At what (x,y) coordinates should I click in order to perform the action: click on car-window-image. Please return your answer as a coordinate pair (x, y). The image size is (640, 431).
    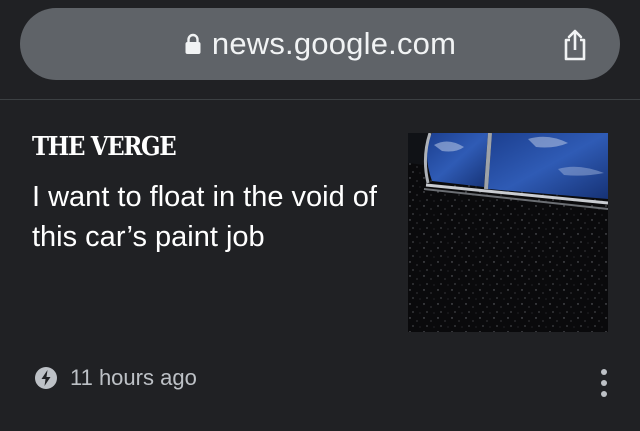
    Looking at the image, I should click on (508, 232).